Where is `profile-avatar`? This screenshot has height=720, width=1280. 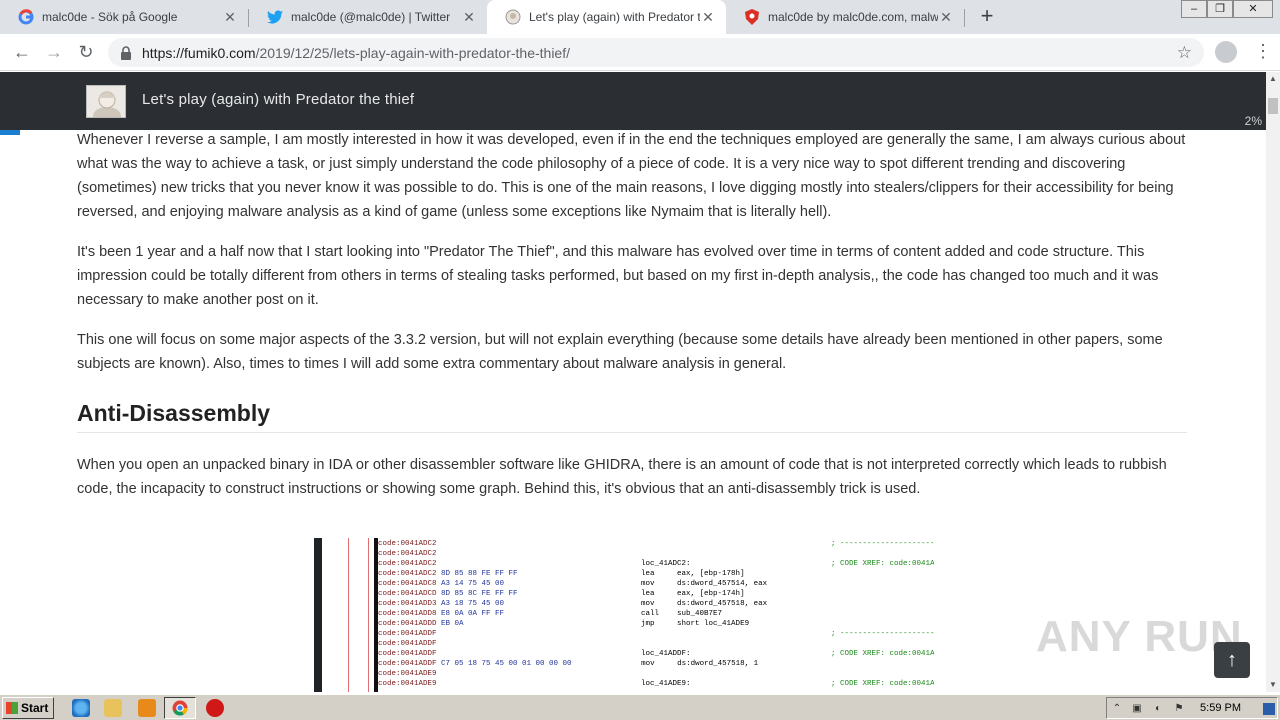
profile-avatar is located at coordinates (1226, 52).